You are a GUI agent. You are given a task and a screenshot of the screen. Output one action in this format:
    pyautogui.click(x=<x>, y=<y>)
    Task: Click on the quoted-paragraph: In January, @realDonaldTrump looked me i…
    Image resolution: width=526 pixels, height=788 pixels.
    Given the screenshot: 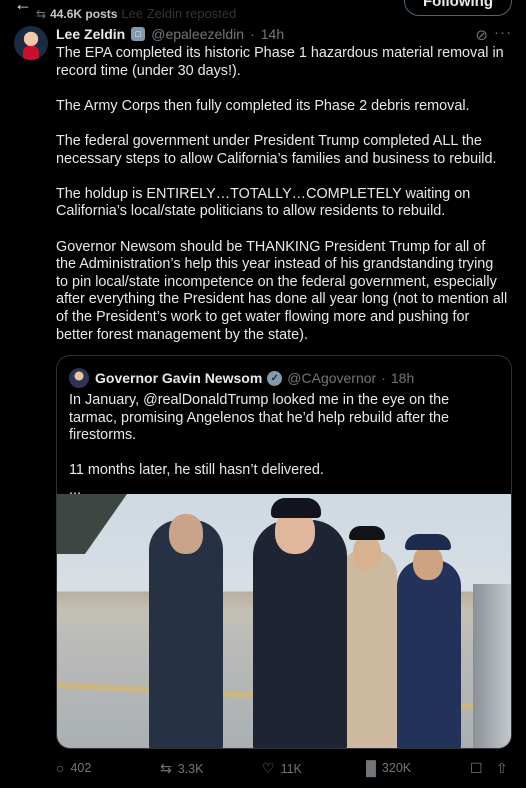 What is the action you would take?
    pyautogui.click(x=259, y=418)
    